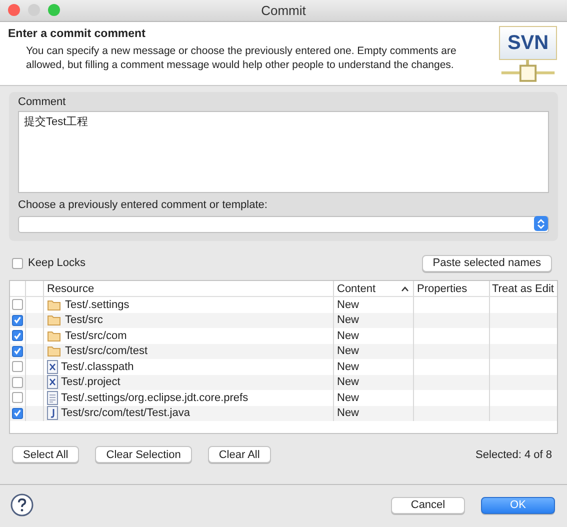 This screenshot has width=567, height=527. What do you see at coordinates (17, 263) in the screenshot?
I see `keep-locks-checkbox` at bounding box center [17, 263].